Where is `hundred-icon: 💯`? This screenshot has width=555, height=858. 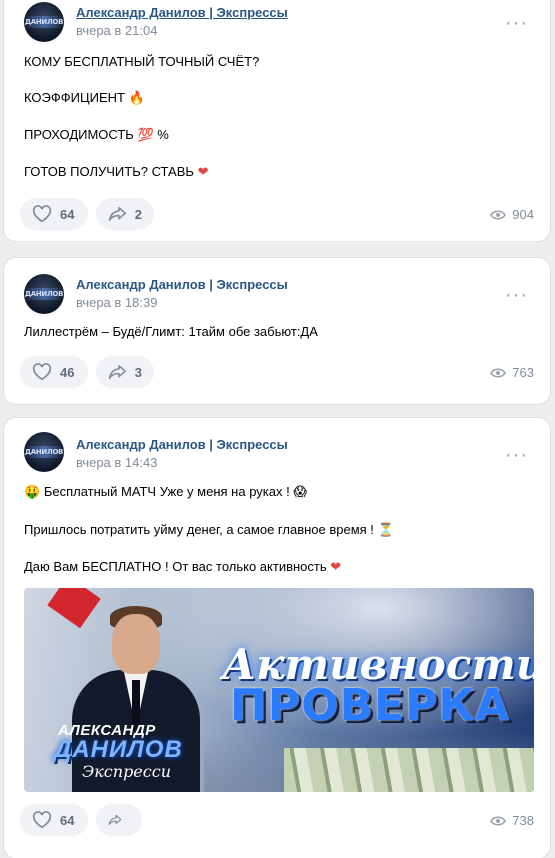 hundred-icon: 💯 is located at coordinates (145, 135).